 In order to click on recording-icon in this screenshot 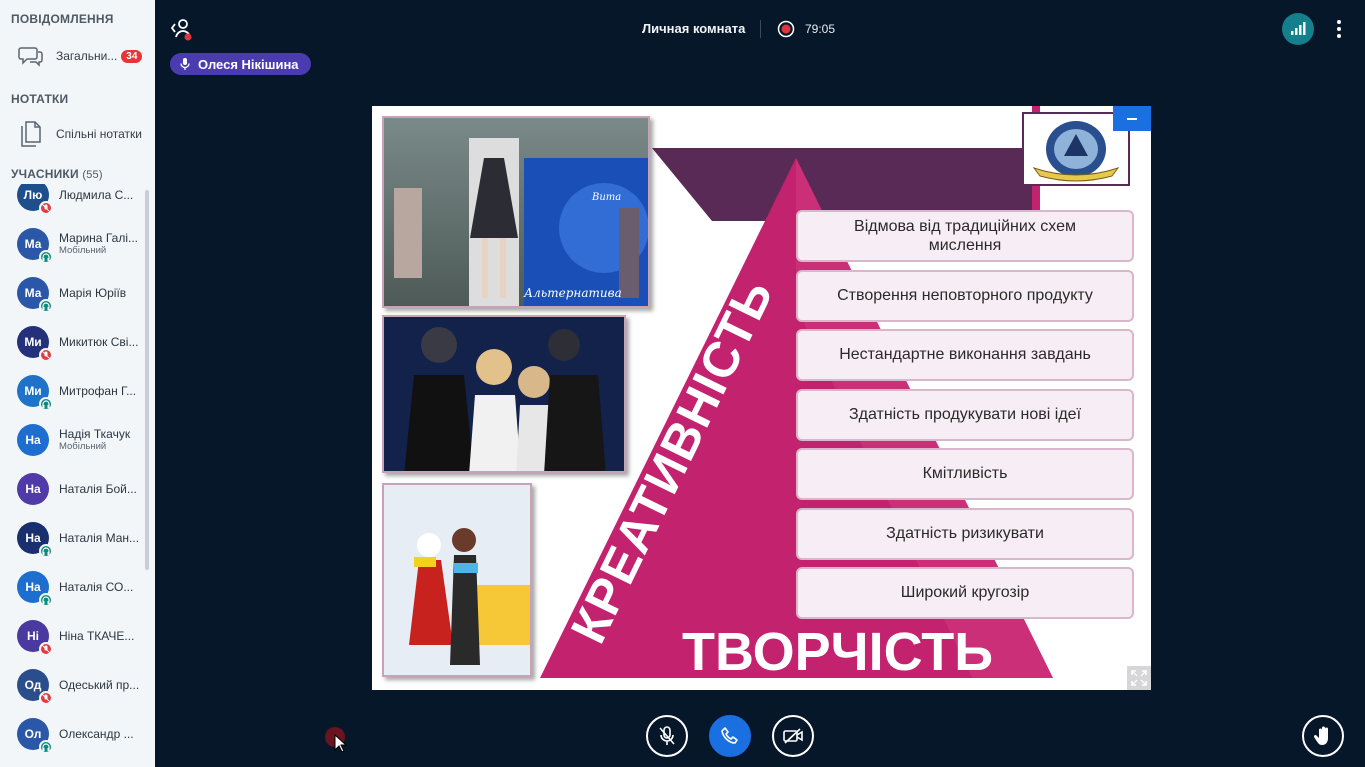, I will do `click(786, 29)`.